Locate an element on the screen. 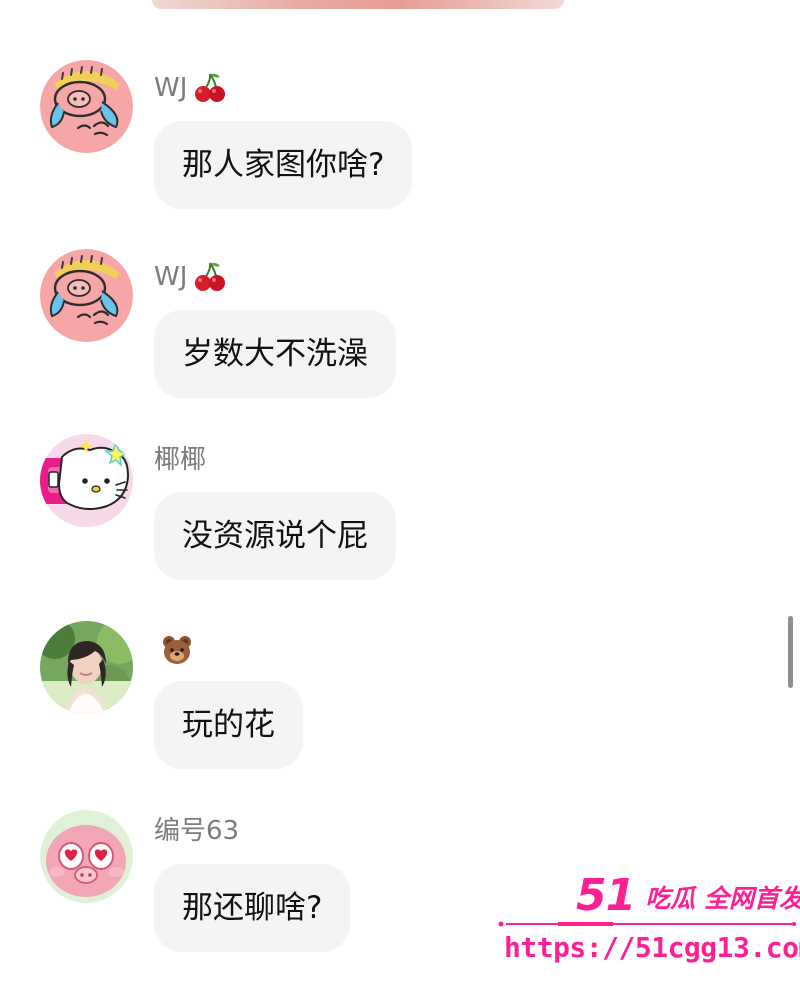 The height and width of the screenshot is (982, 800). message-text: 岁数大不洗澡 is located at coordinates (275, 354).